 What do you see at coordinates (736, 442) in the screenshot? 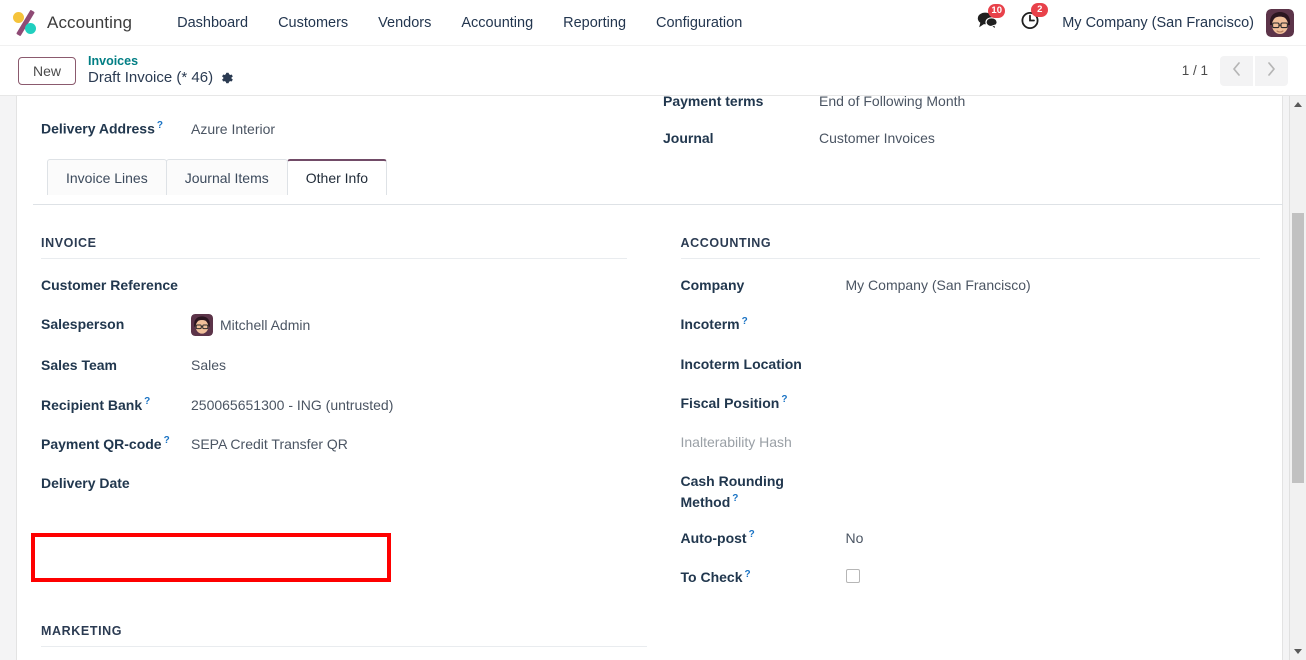
I see `field-inalterability-hash-label: Inalterability Hash` at bounding box center [736, 442].